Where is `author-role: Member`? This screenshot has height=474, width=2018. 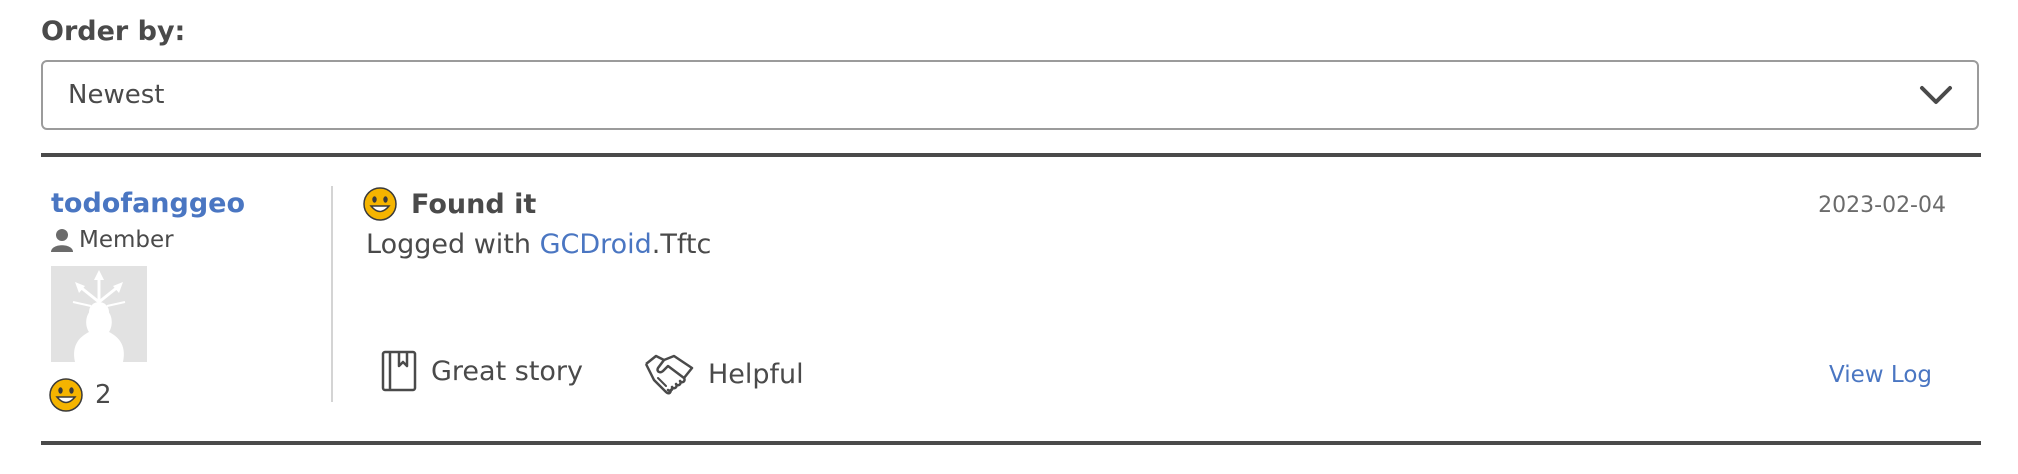
author-role: Member is located at coordinates (112, 240).